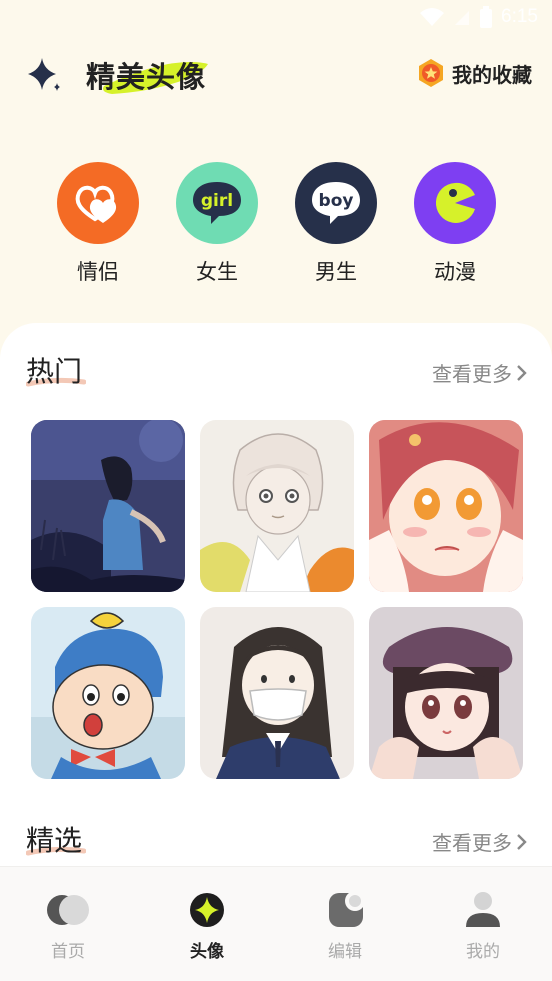 This screenshot has width=552, height=981. What do you see at coordinates (68, 952) in the screenshot?
I see `tab-home-label: 首页` at bounding box center [68, 952].